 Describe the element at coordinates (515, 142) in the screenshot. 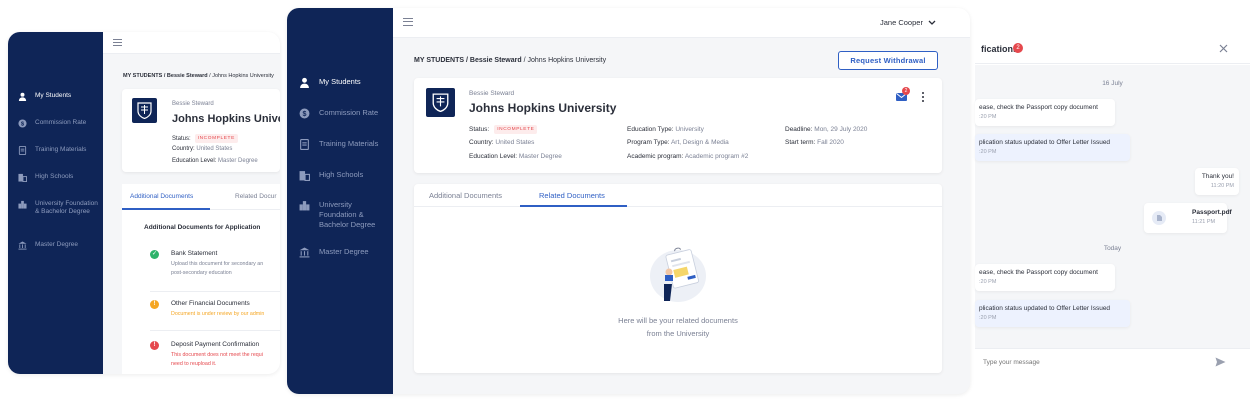

I see `country-value: United States` at that location.